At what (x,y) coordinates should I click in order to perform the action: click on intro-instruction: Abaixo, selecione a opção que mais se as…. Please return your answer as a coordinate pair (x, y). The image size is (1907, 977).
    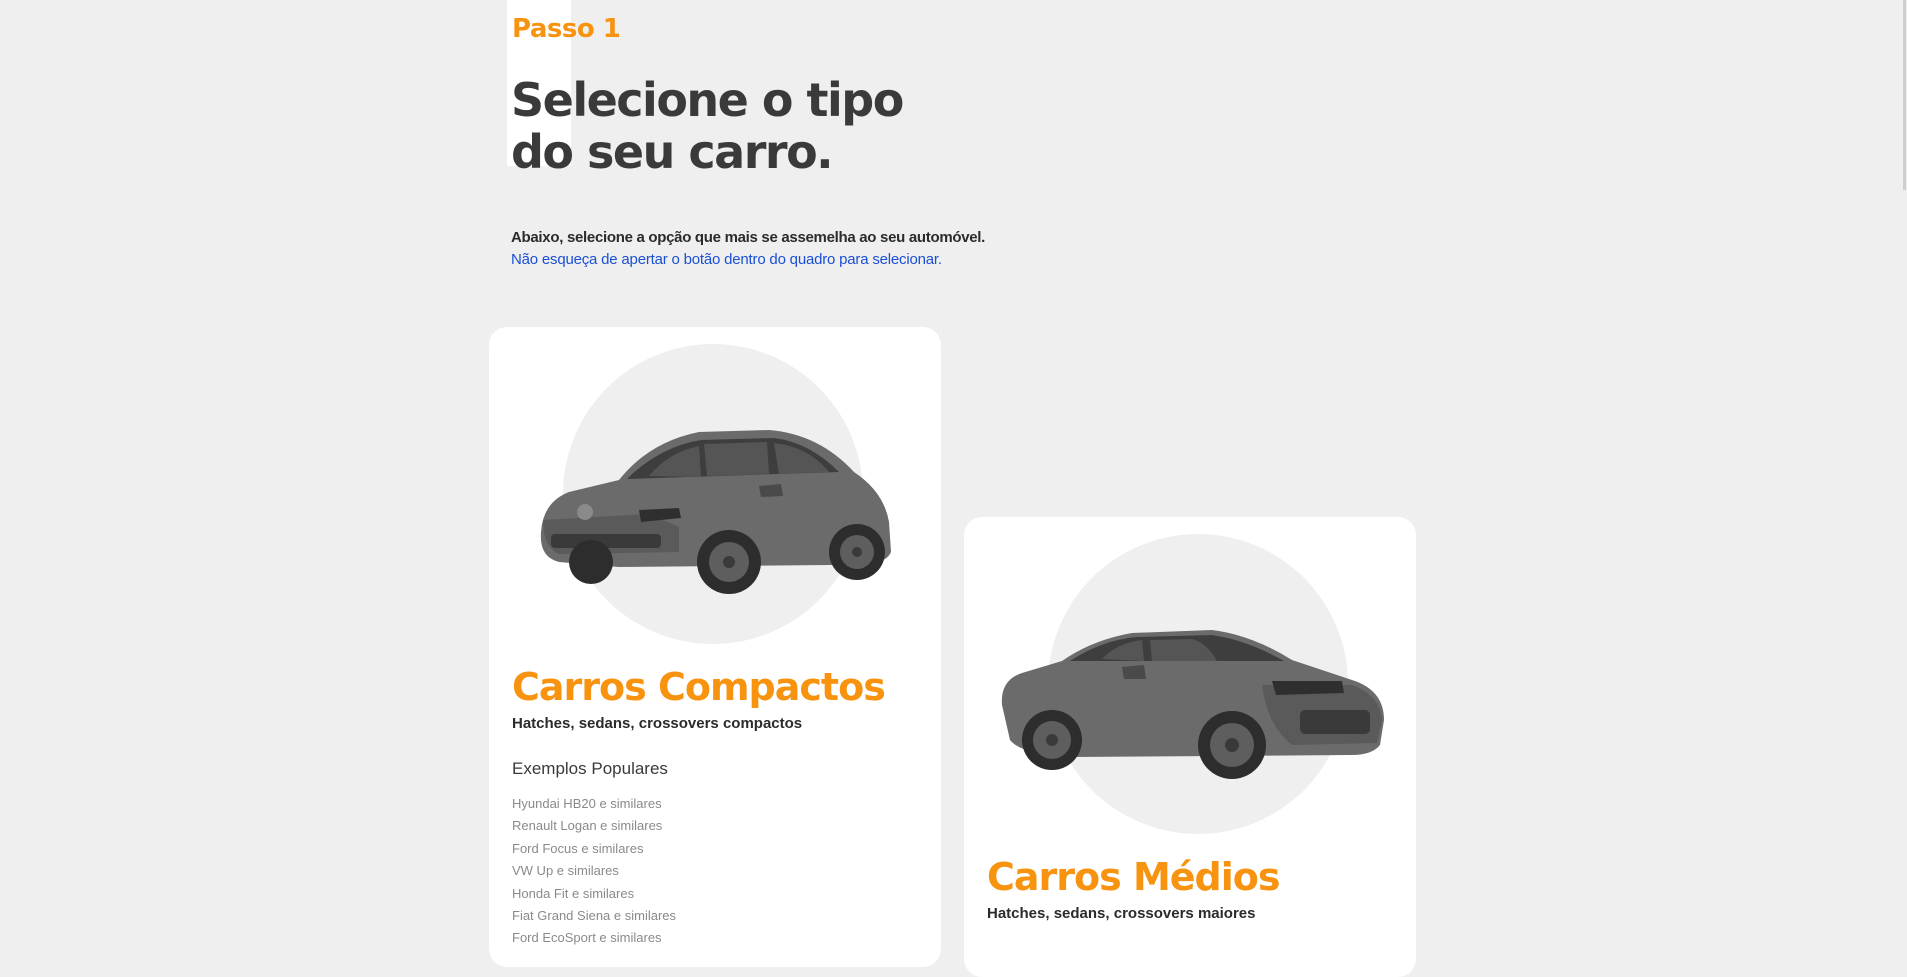
    Looking at the image, I should click on (748, 237).